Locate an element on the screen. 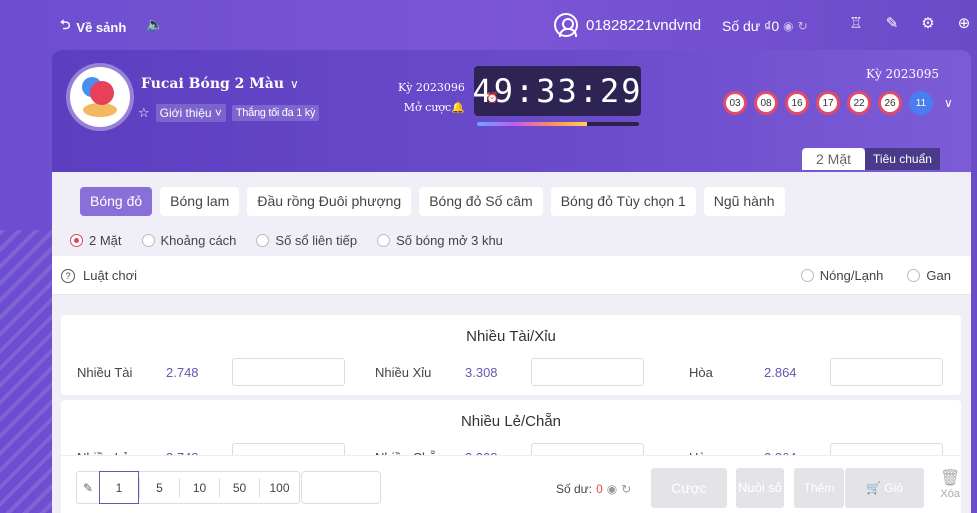  bet-label: Nhiều Tài is located at coordinates (105, 372).